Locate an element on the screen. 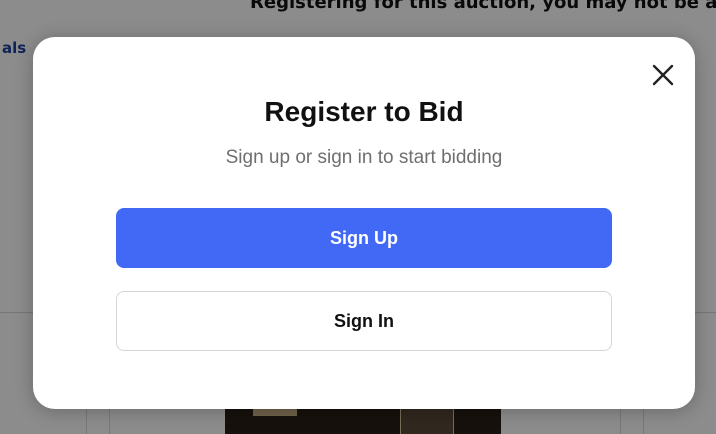  sign-in-button: Sign In is located at coordinates (364, 321).